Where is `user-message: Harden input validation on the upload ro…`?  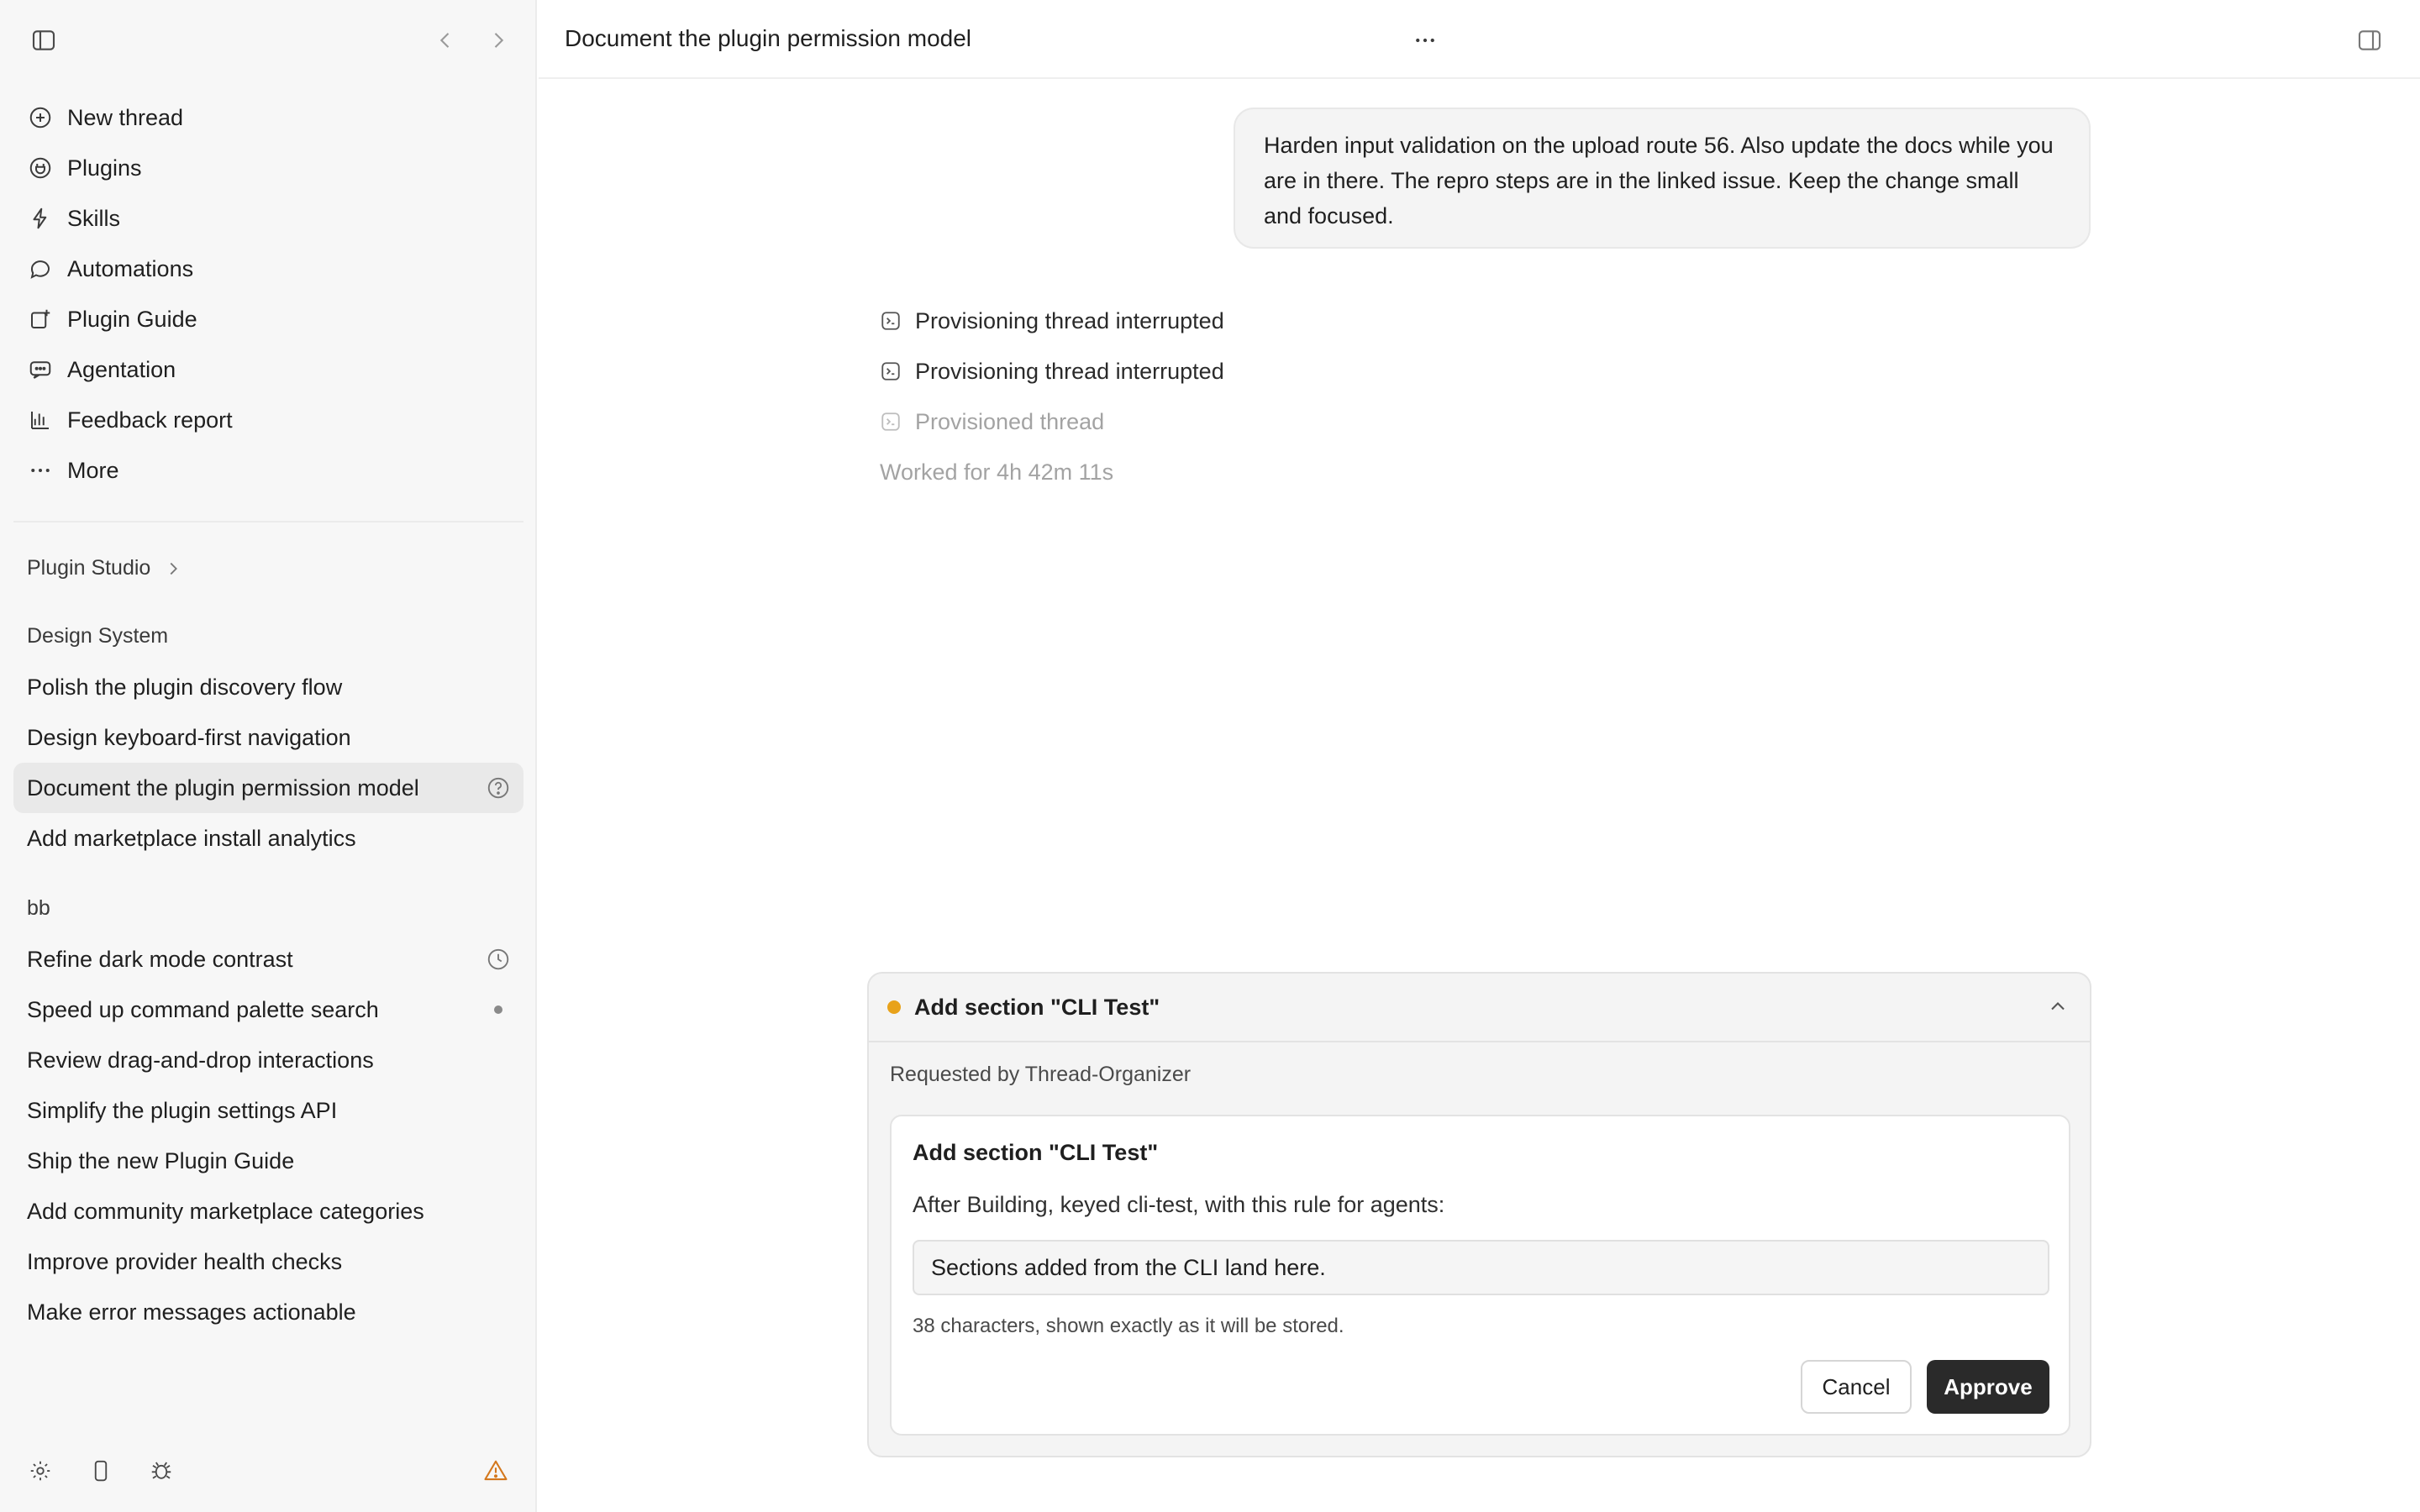 user-message: Harden input validation on the upload ro… is located at coordinates (1662, 178).